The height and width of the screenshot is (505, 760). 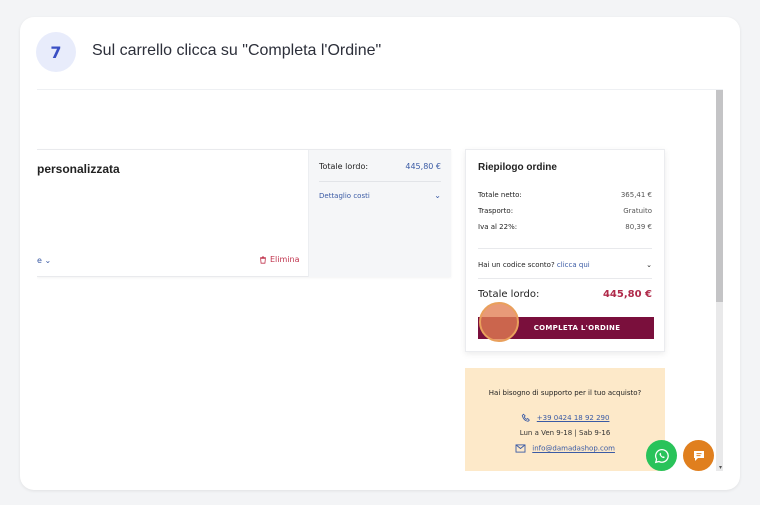 I want to click on step-number: 7, so click(x=56, y=52).